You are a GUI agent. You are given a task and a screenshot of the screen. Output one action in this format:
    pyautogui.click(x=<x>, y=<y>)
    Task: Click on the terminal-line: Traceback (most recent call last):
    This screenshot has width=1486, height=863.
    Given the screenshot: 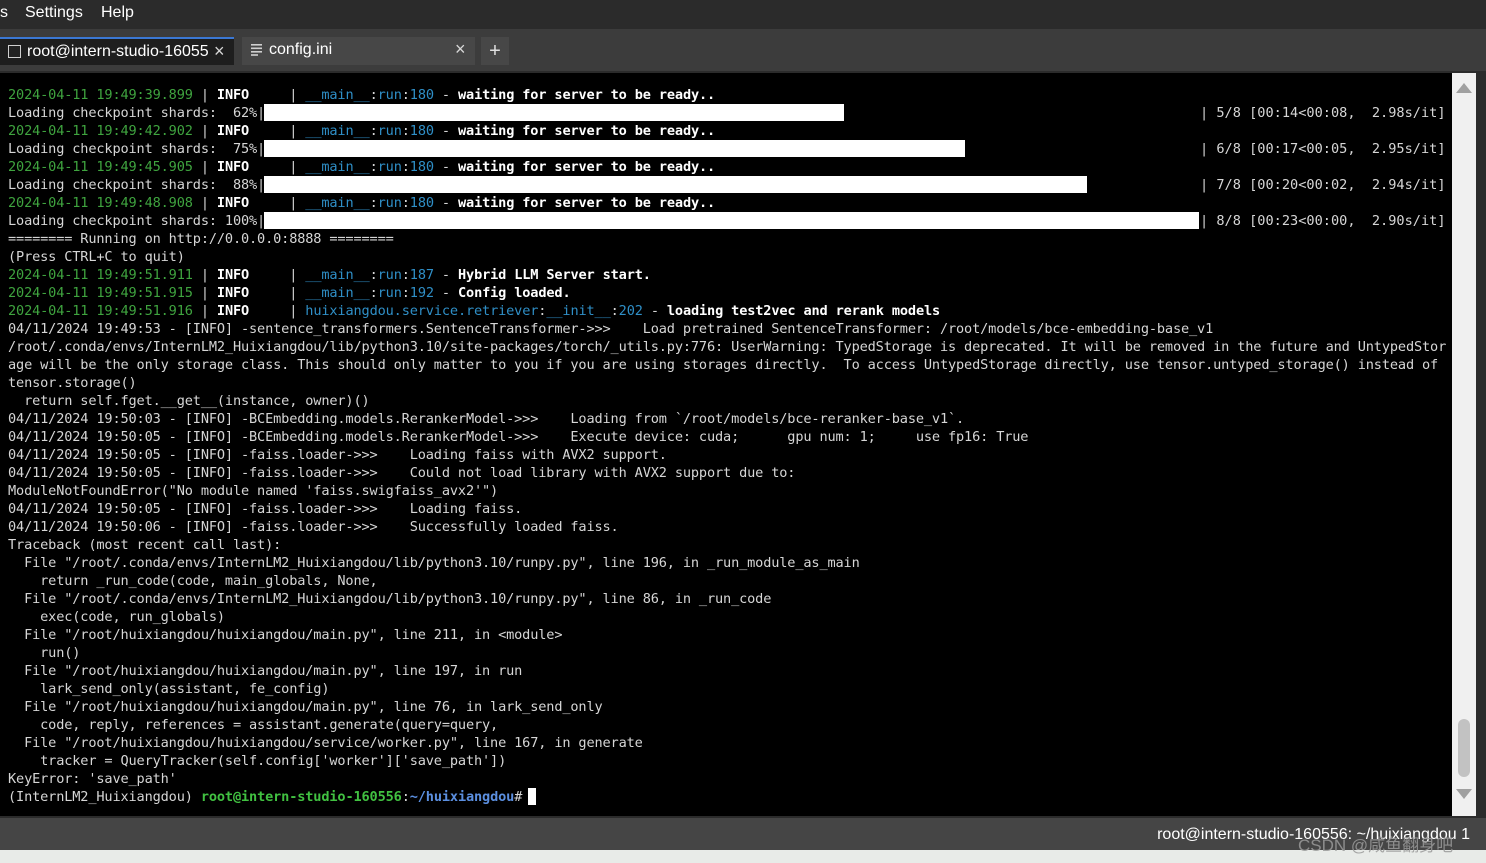 What is the action you would take?
    pyautogui.click(x=144, y=545)
    